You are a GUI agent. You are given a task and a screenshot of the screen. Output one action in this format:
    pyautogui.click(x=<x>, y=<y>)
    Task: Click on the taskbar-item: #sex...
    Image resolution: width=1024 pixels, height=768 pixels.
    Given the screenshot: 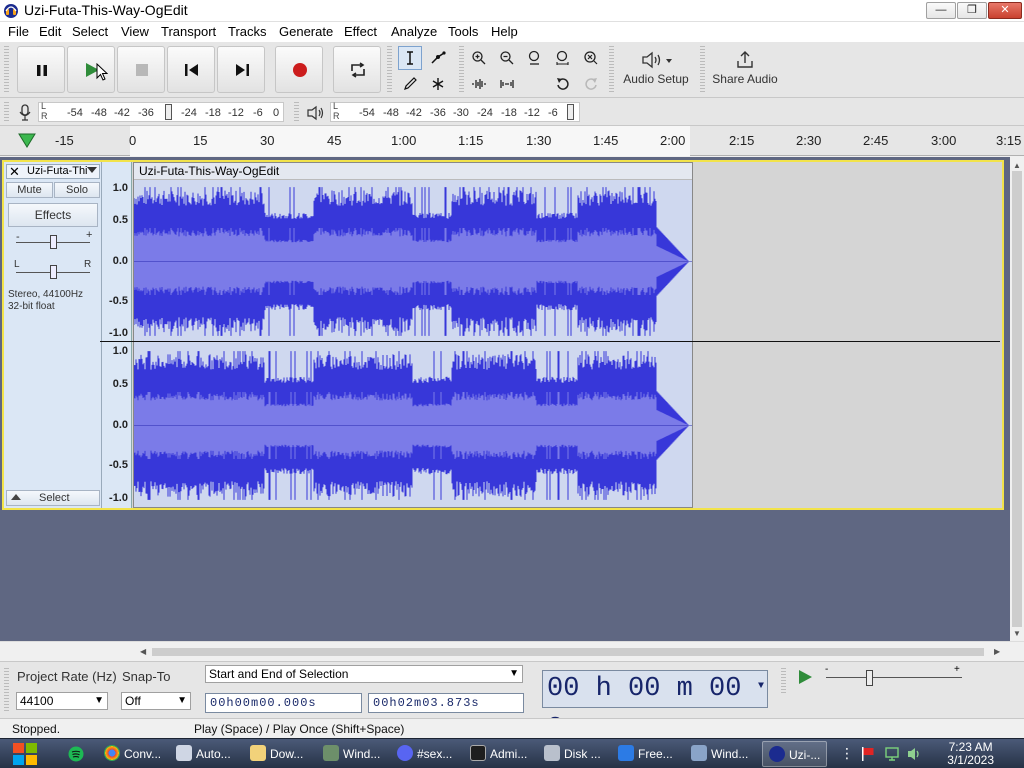 What is the action you would take?
    pyautogui.click(x=424, y=754)
    